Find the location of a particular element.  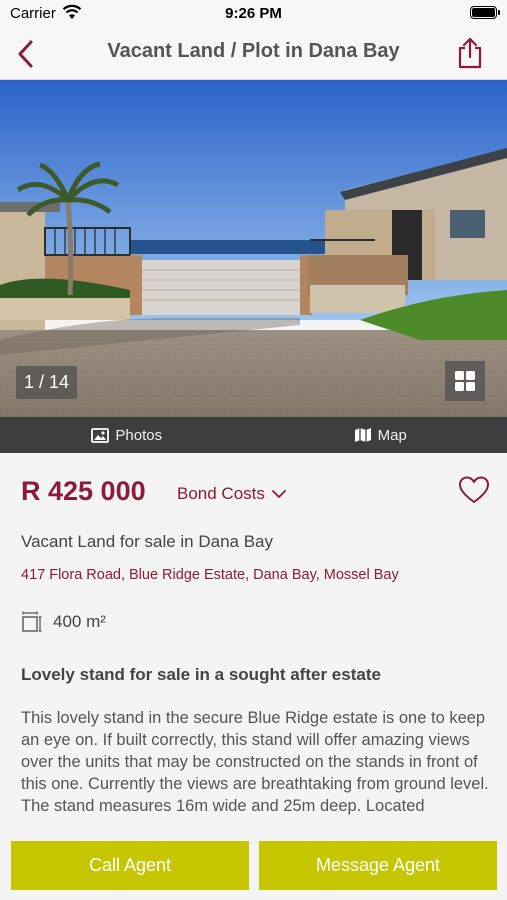

bond-costs-toggle: Bond Costs is located at coordinates (232, 494).